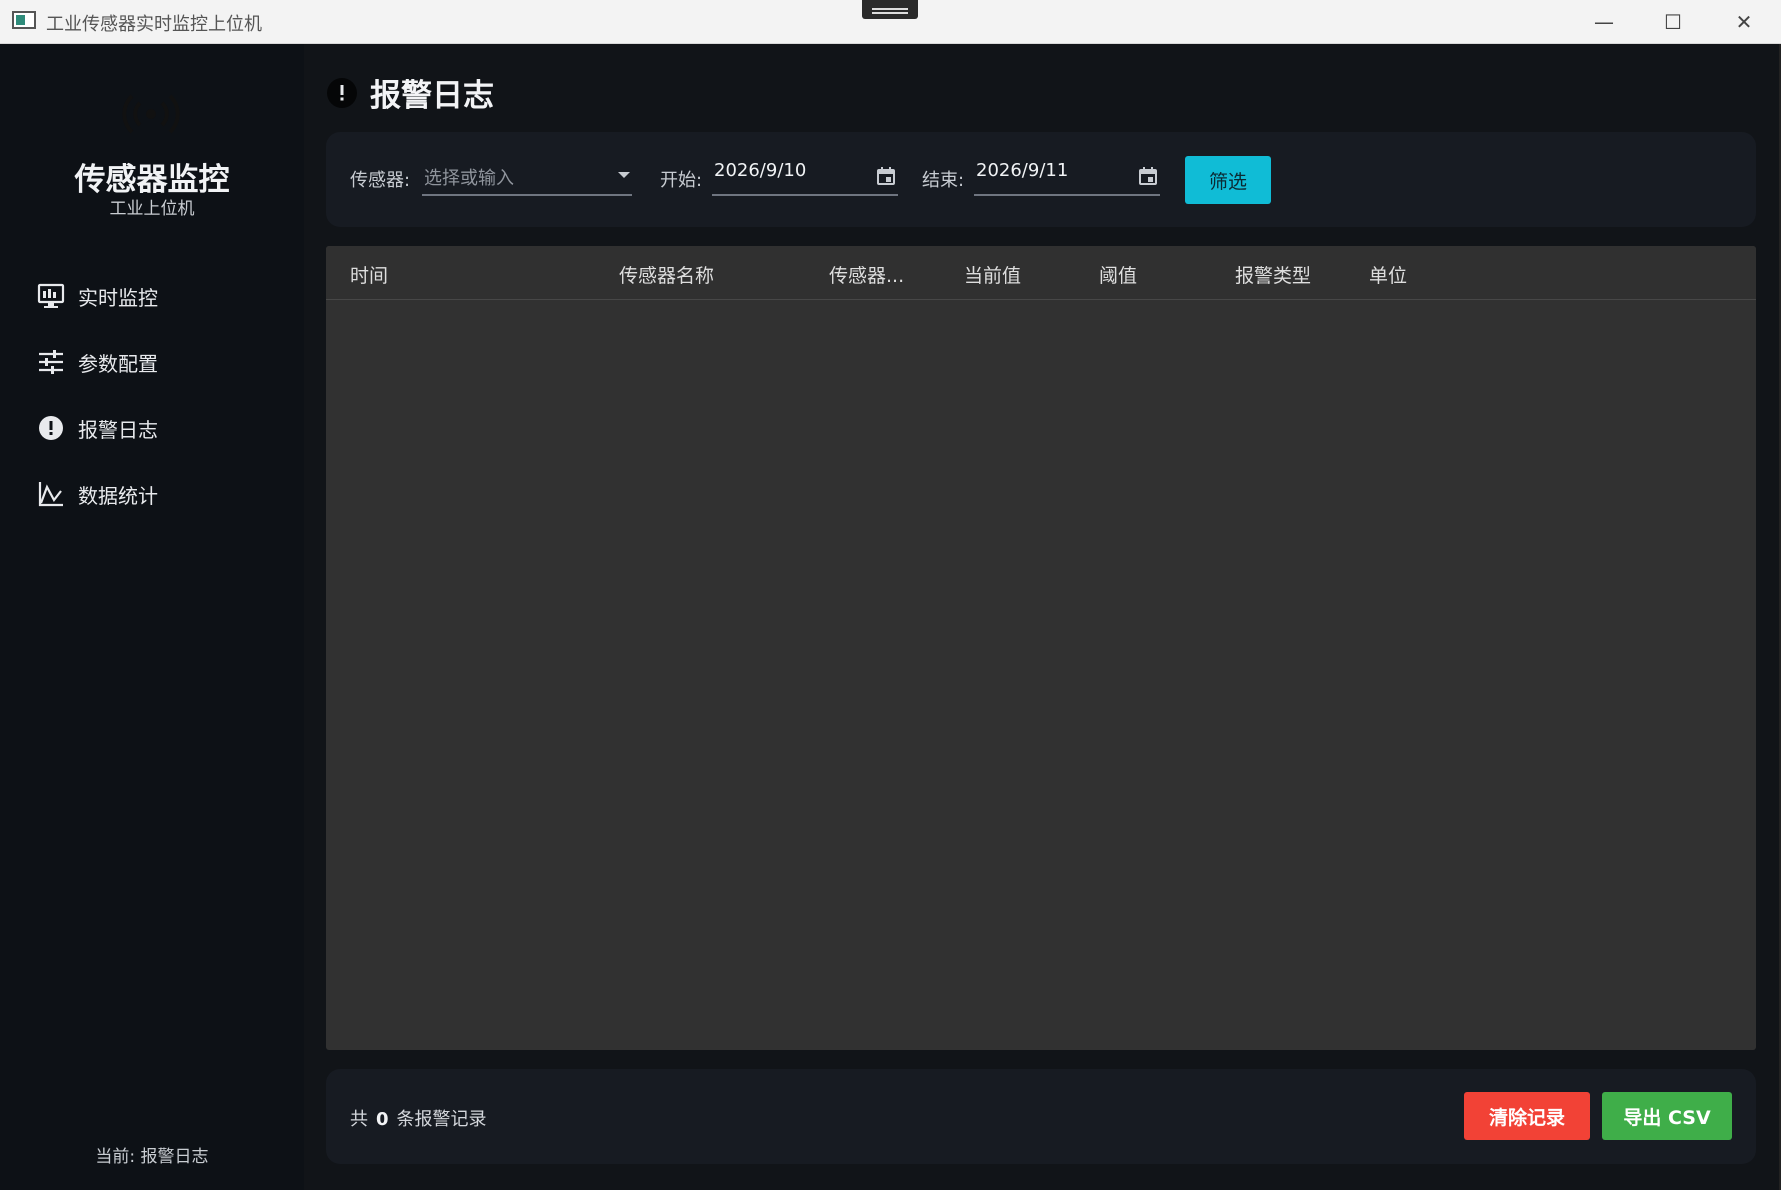  I want to click on brand-subtitle: 工业上位机, so click(152, 209).